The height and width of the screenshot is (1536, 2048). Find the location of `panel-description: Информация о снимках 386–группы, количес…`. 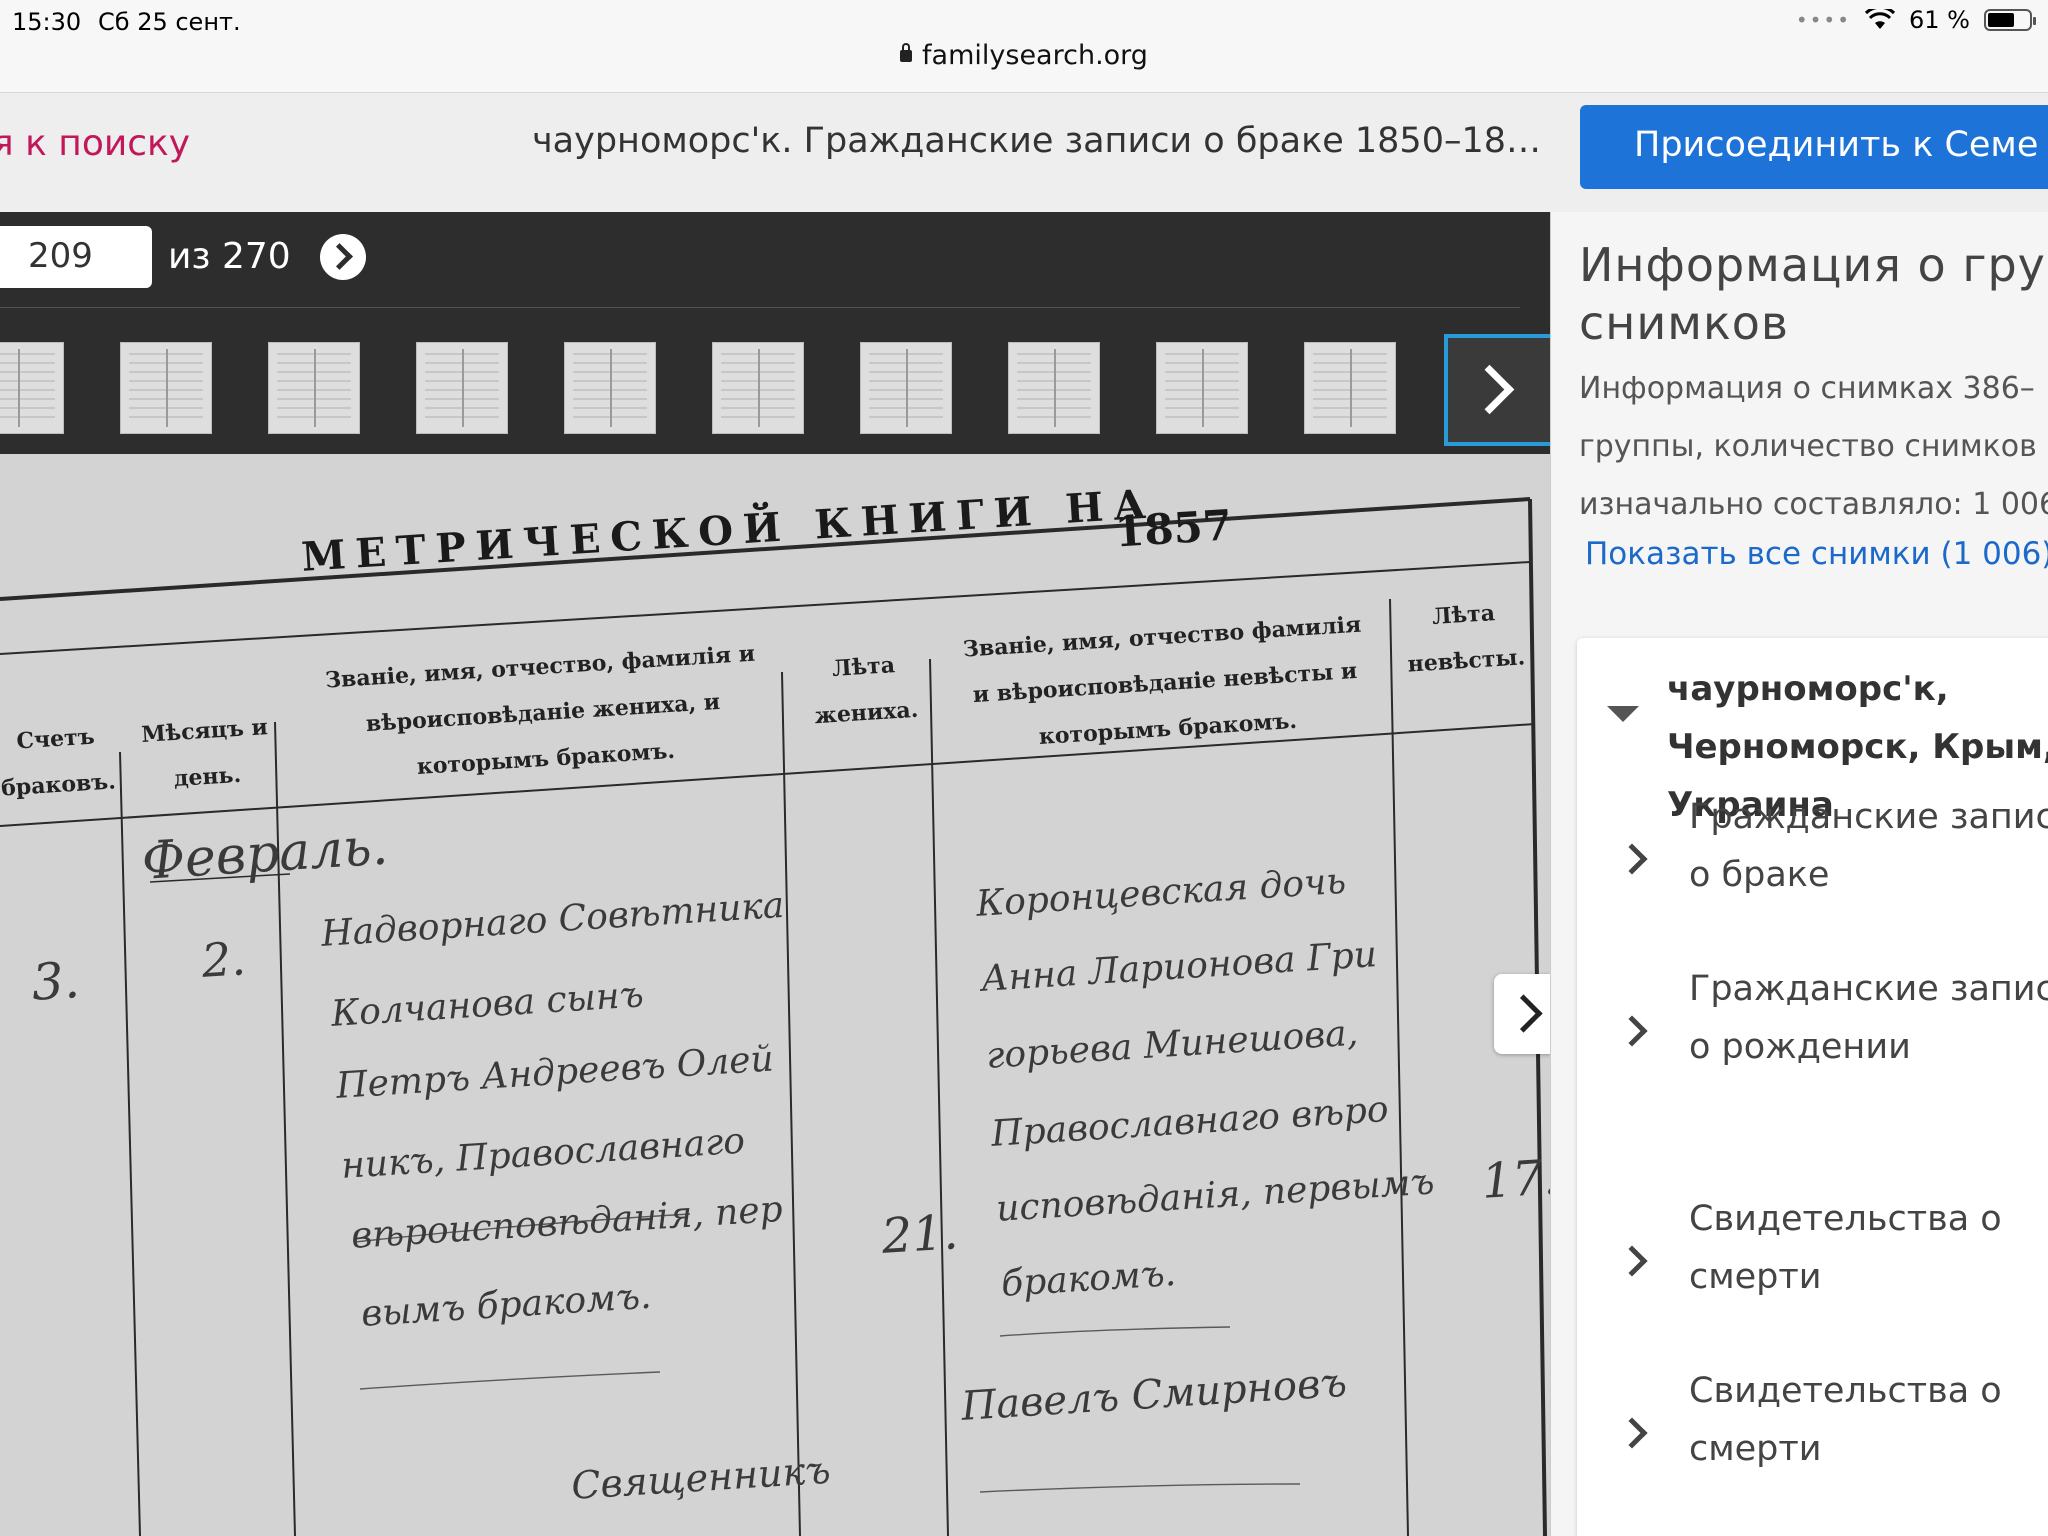

panel-description: Информация о снимках 386–группы, количес… is located at coordinates (1813, 446).